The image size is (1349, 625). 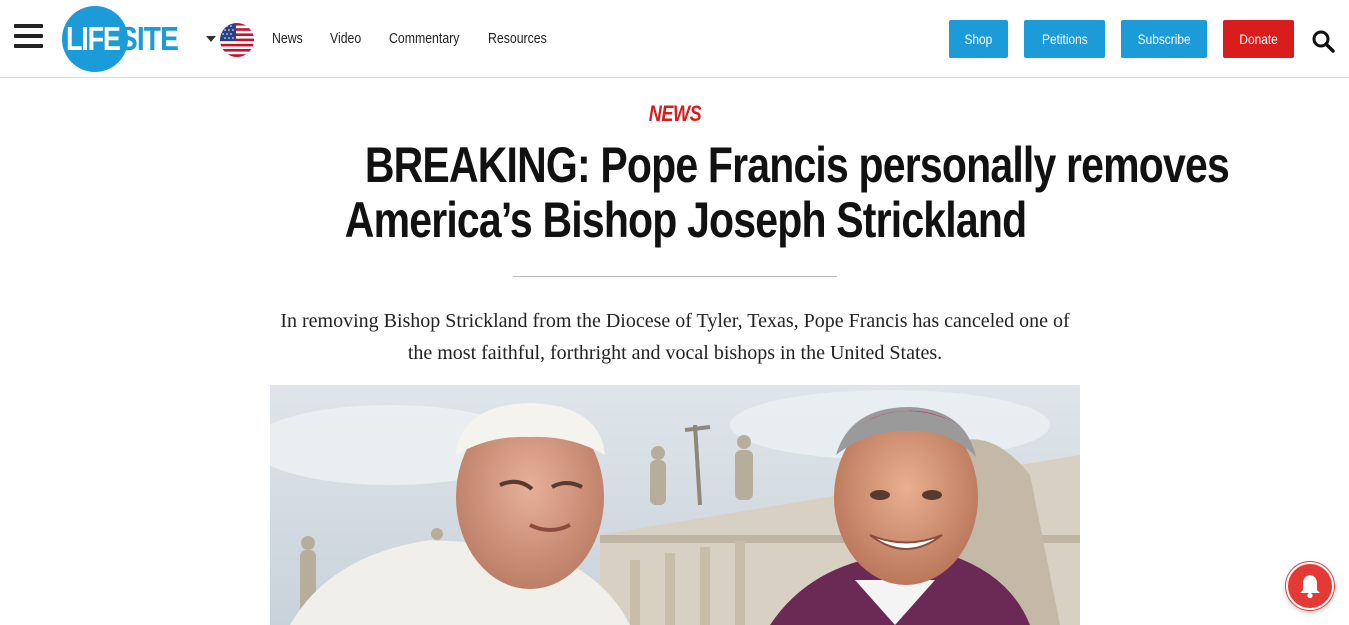 I want to click on article-kicker: NEWS, so click(x=674, y=114).